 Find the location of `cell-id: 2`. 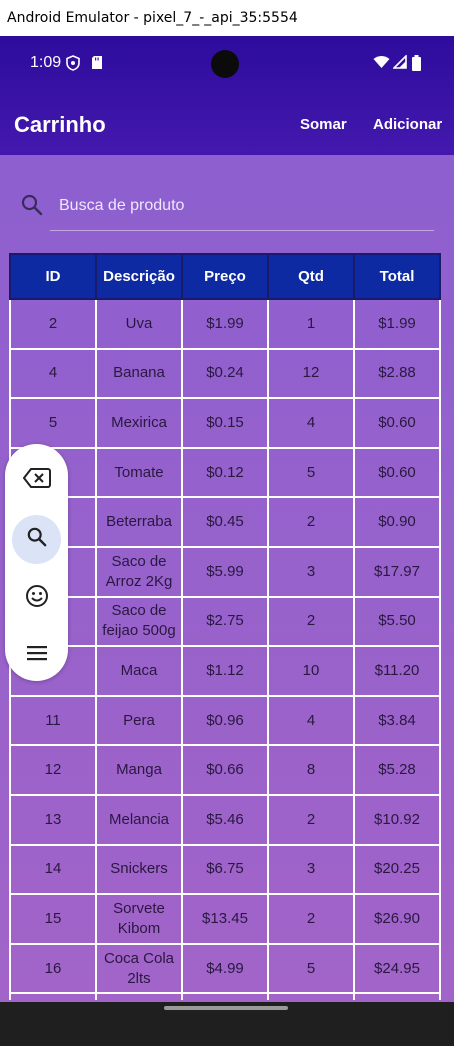

cell-id: 2 is located at coordinates (53, 324).